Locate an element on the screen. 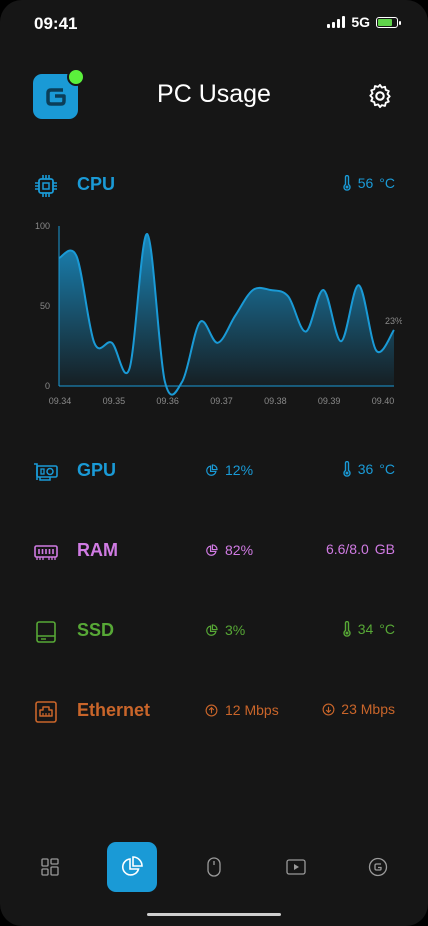 Image resolution: width=428 pixels, height=926 pixels. gpu-usage-value: 12% is located at coordinates (239, 470).